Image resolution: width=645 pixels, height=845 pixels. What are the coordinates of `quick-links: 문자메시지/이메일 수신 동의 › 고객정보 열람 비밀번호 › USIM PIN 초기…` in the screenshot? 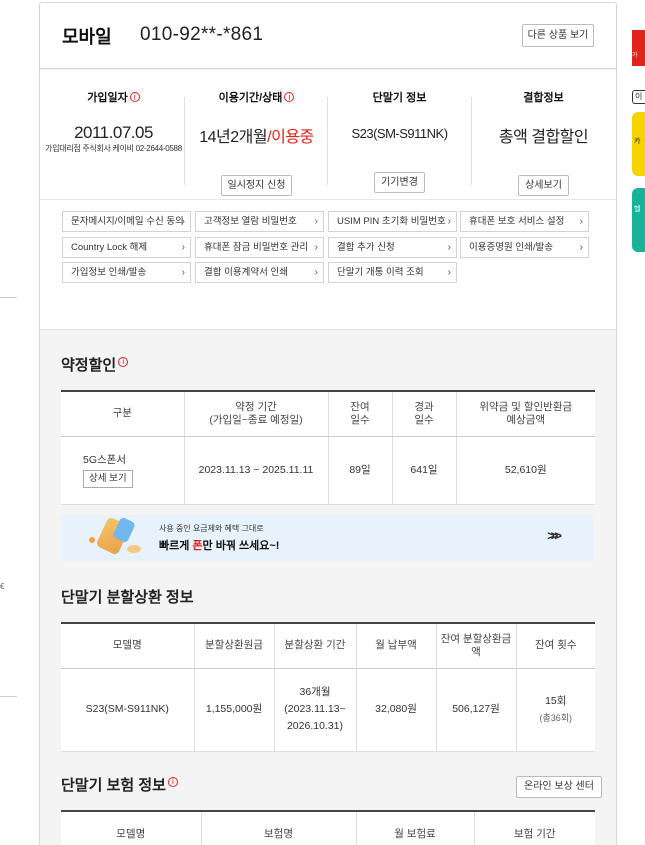 It's located at (328, 248).